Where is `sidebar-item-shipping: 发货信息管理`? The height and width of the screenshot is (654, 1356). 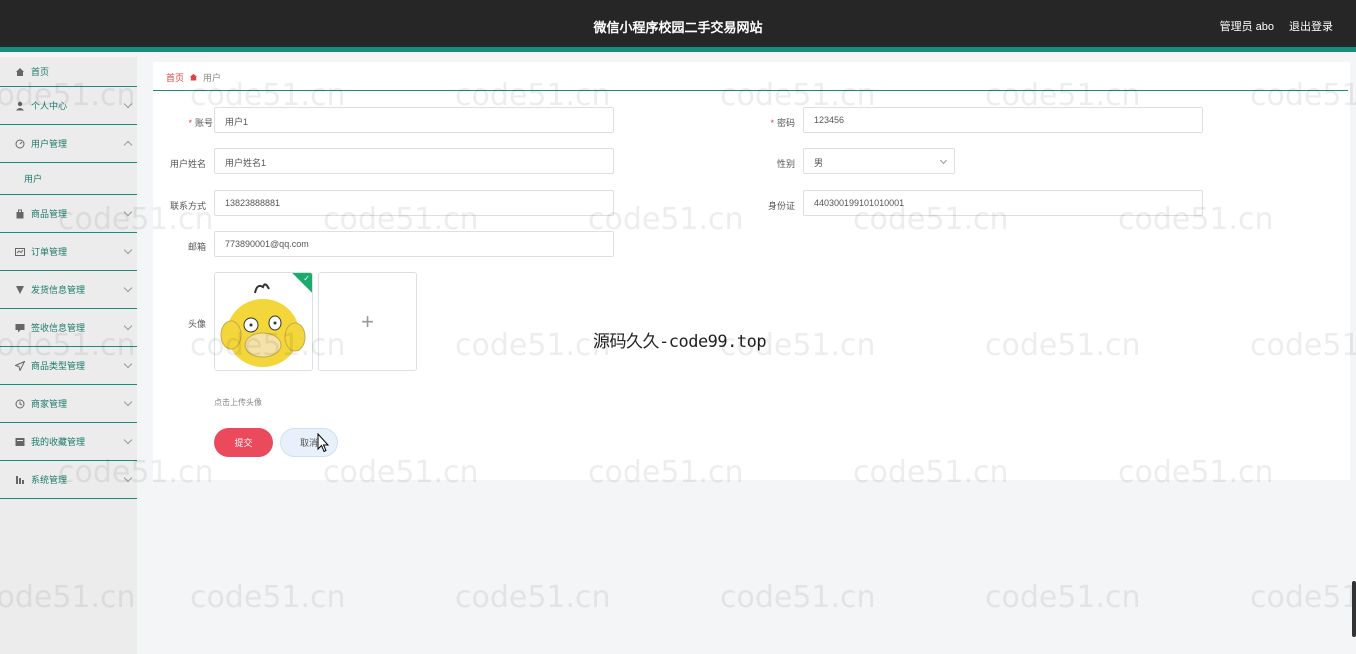
sidebar-item-shipping: 发货信息管理 is located at coordinates (68, 290).